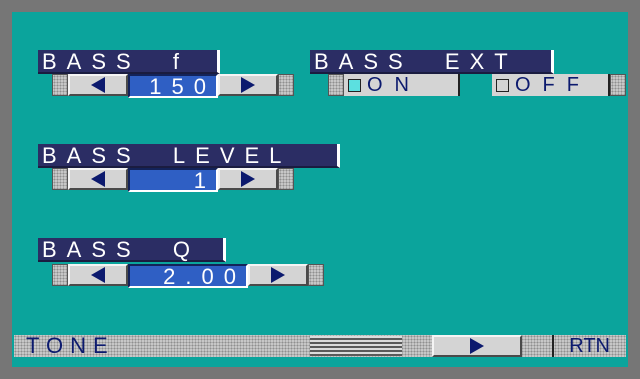 The image size is (640, 379). I want to click on rtn-label: RTN, so click(589, 346).